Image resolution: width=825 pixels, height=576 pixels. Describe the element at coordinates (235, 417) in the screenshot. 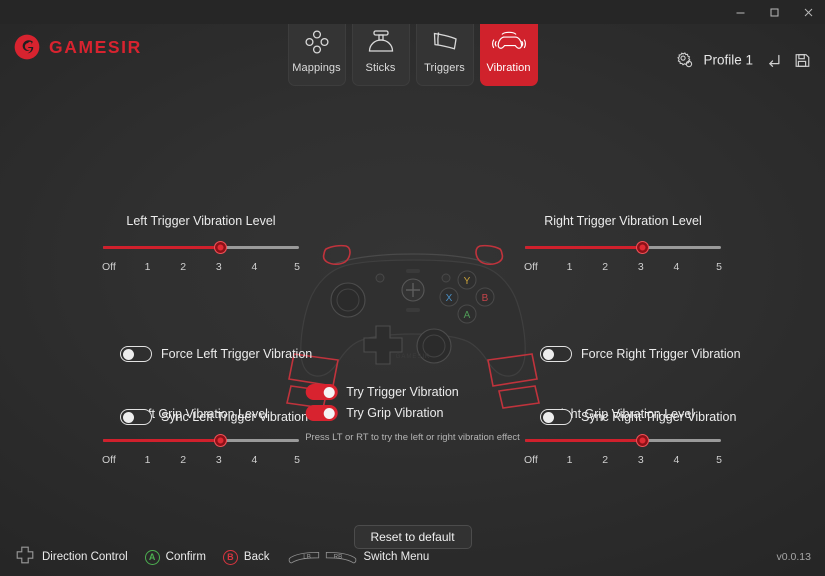

I see `toggle-label: Sync Left Trigger Vibration` at that location.